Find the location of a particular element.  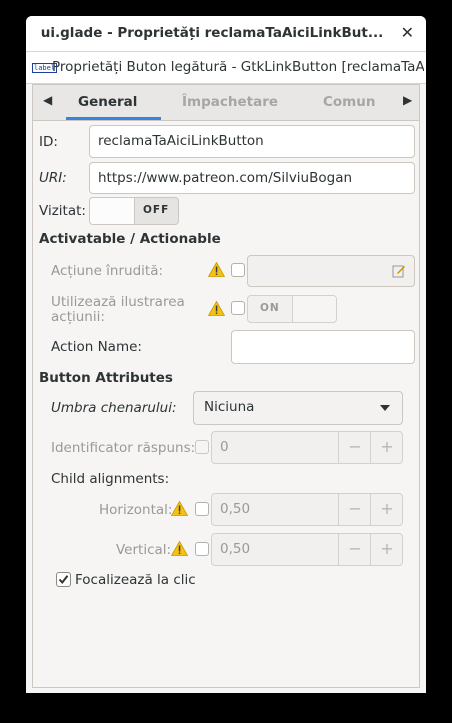

vertical-spinner: 0,50 − + is located at coordinates (307, 549).